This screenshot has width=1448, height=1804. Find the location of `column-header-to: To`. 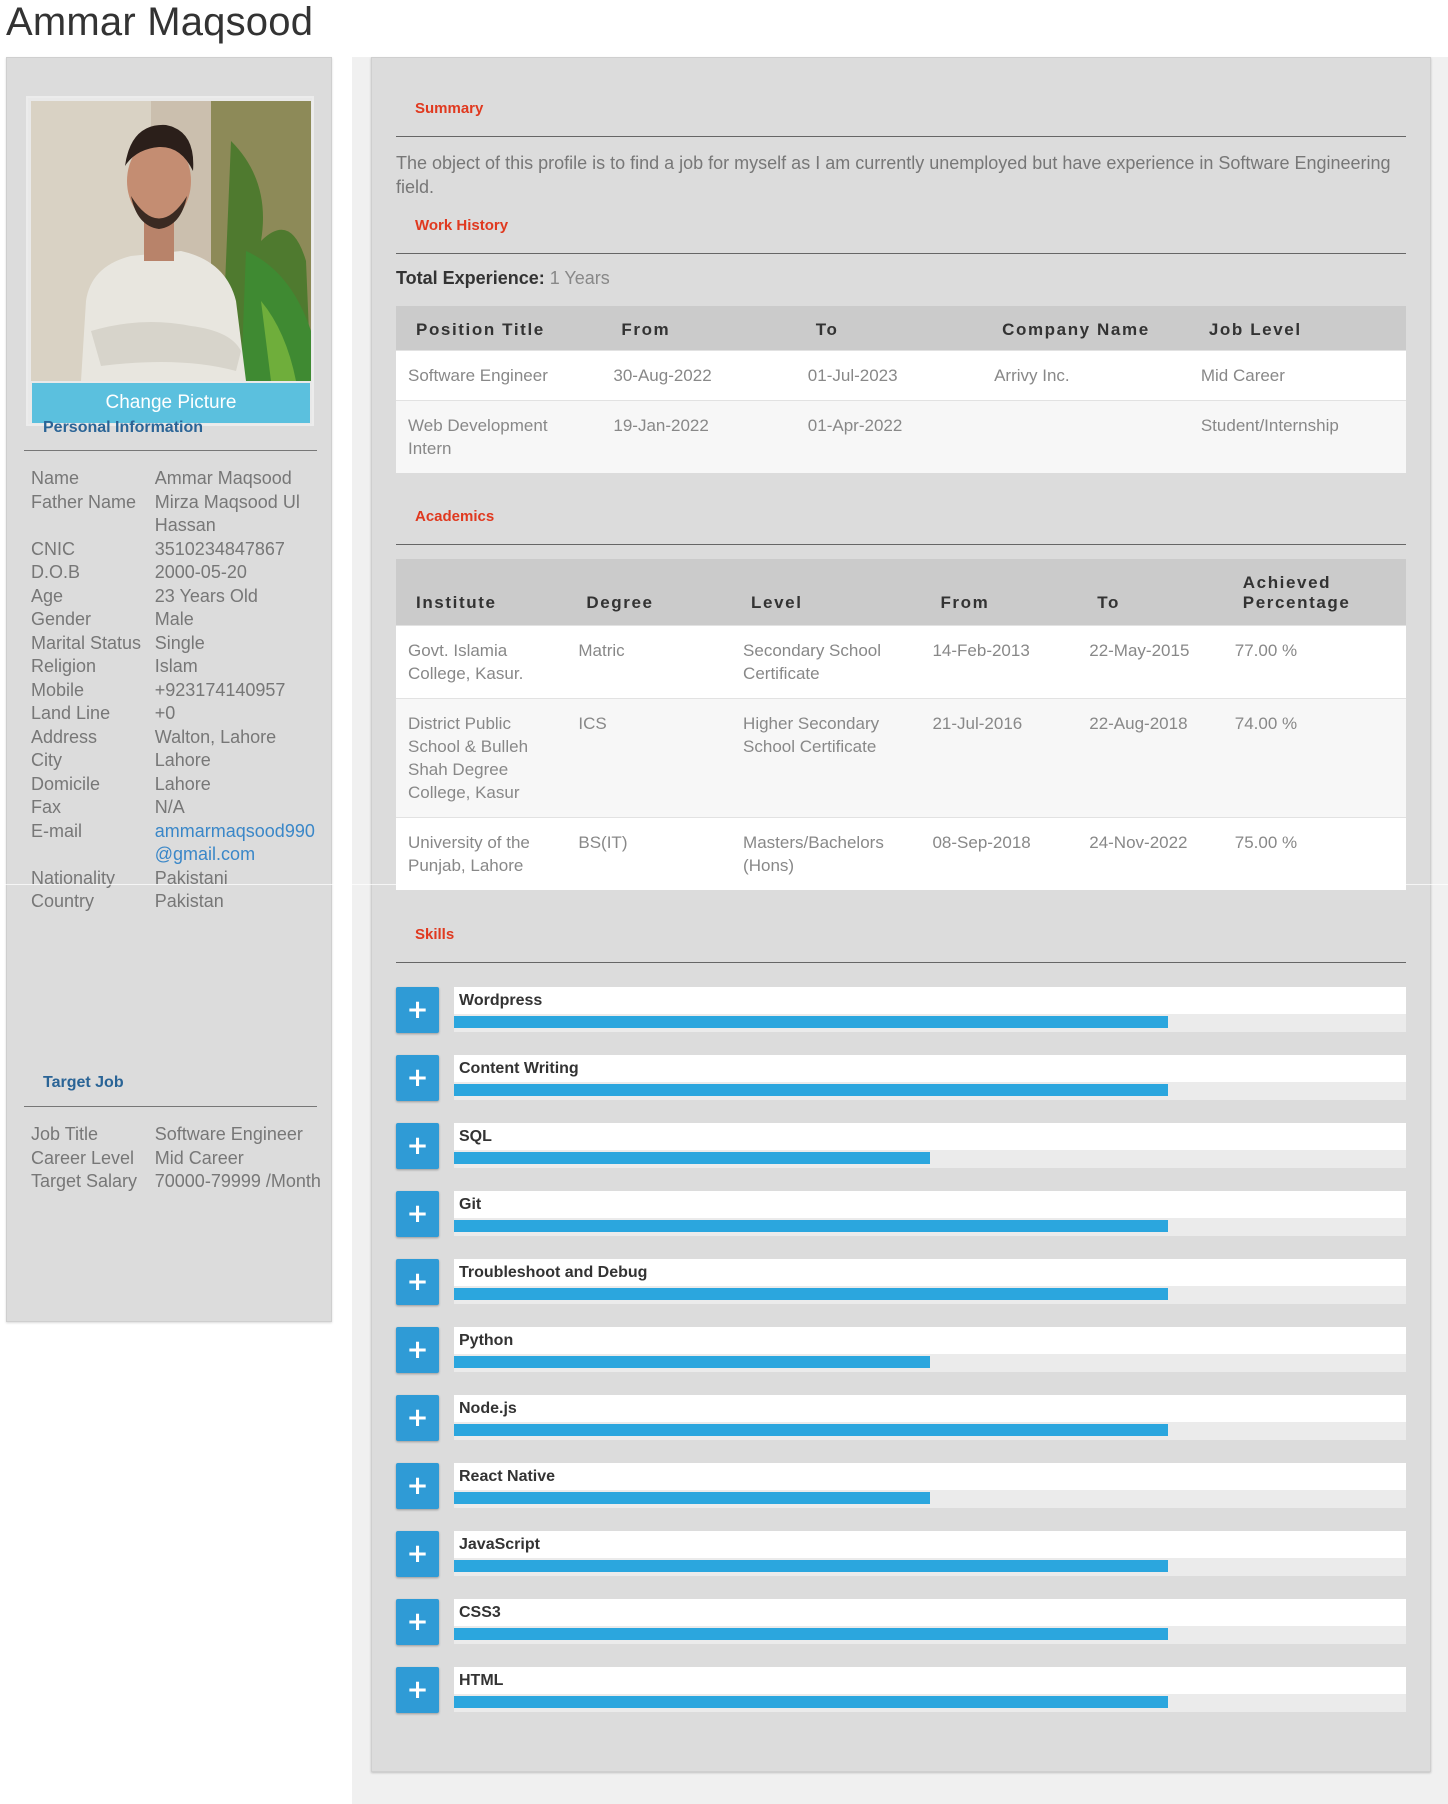

column-header-to: To is located at coordinates (1150, 592).